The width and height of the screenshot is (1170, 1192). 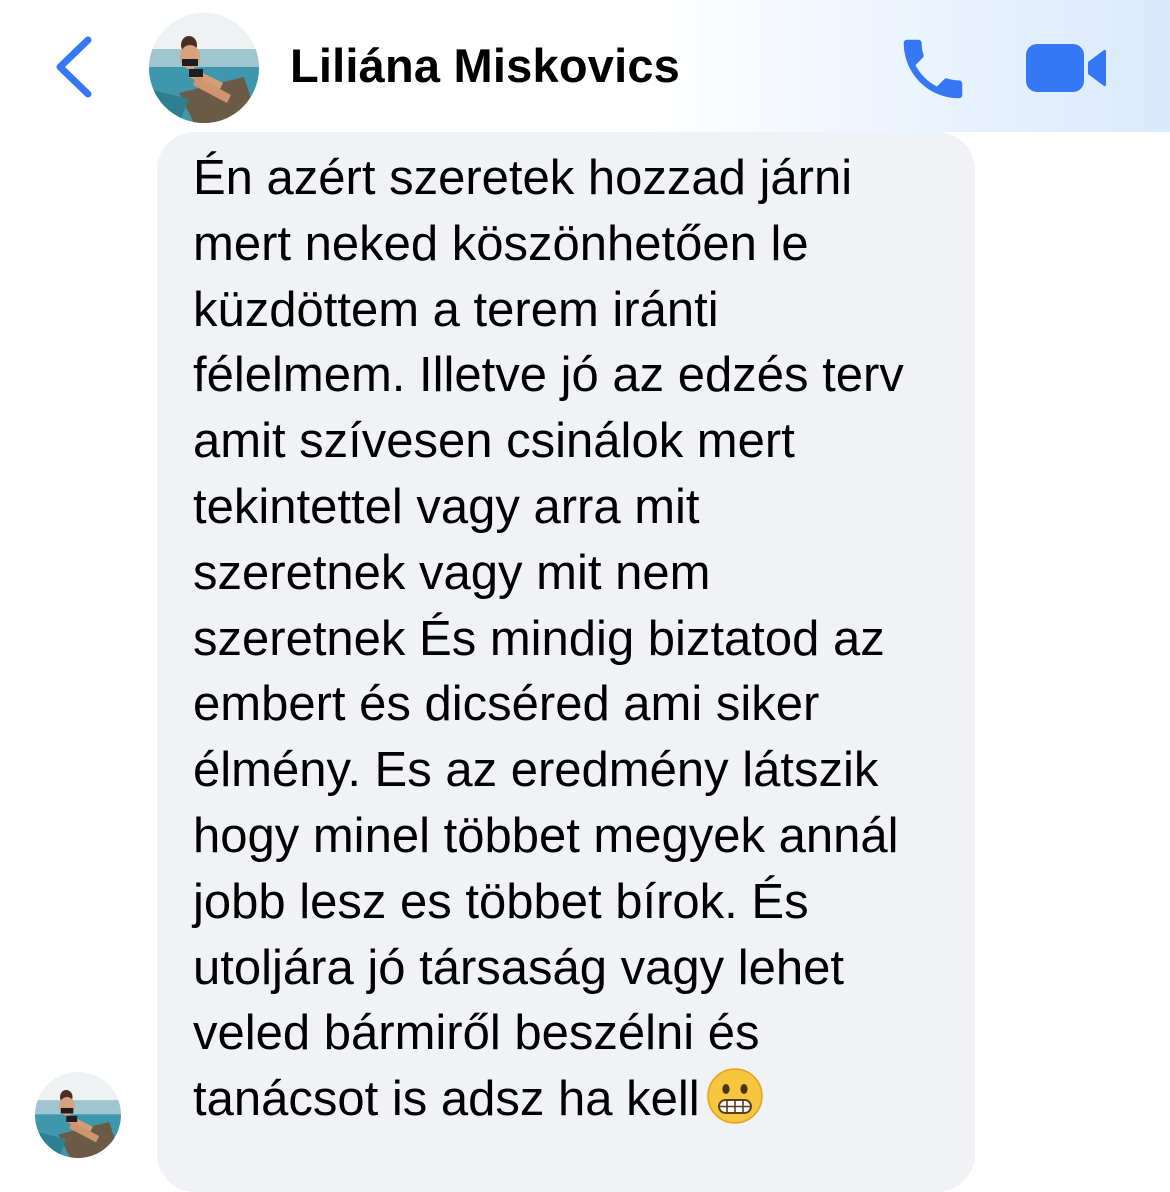 I want to click on message-line: jobb lesz es többet bírok. És, so click(x=501, y=901).